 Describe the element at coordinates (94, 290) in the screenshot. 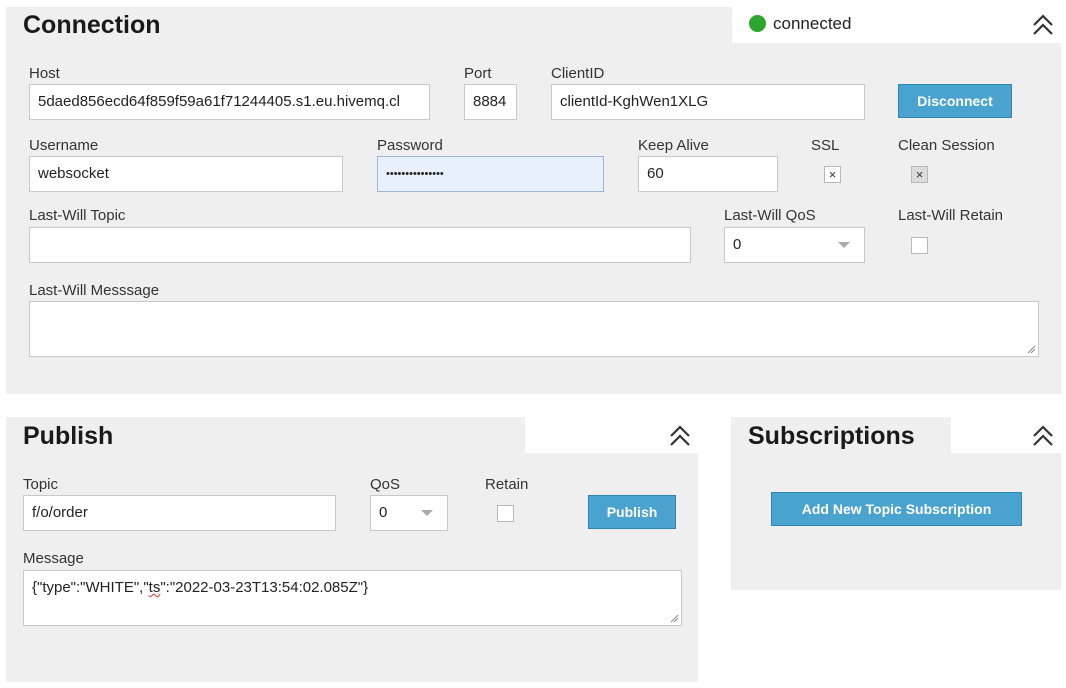

I see `lw-message-label: Last-Will Messsage` at that location.